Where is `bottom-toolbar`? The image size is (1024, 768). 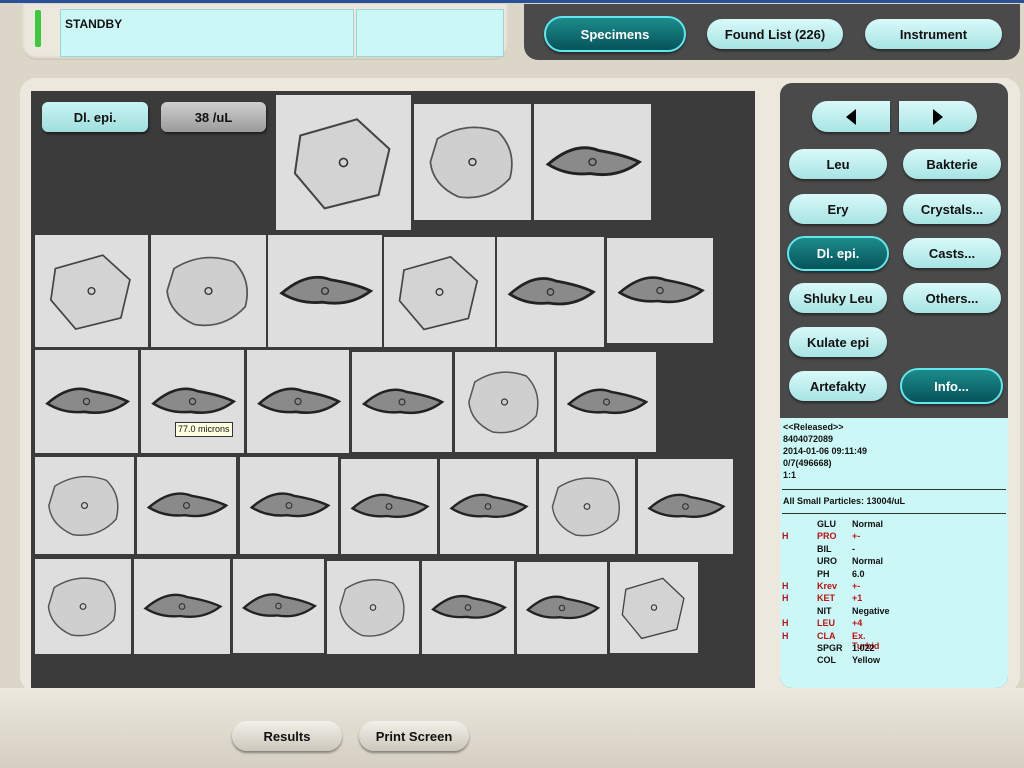
bottom-toolbar is located at coordinates (512, 728).